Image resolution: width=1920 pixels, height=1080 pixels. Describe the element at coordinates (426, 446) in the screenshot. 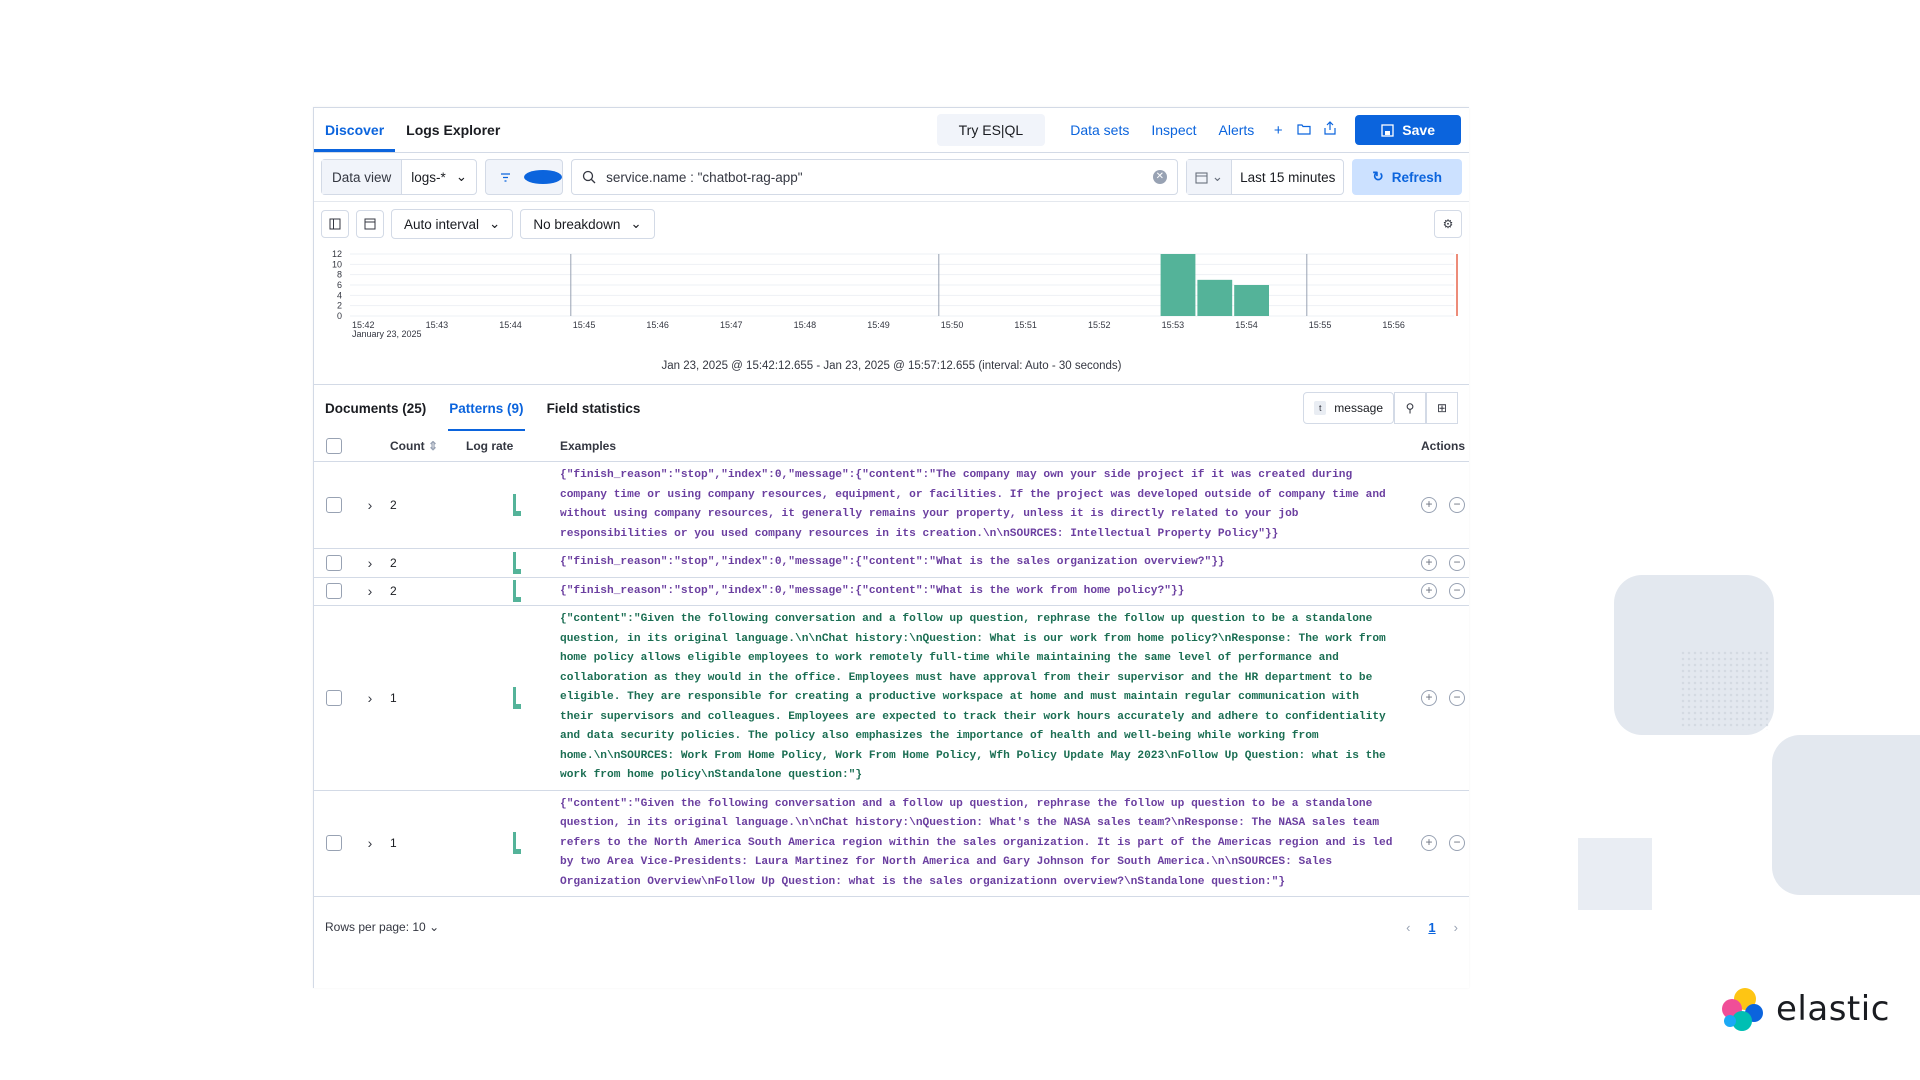

I see `header-count: Count ⇕` at that location.